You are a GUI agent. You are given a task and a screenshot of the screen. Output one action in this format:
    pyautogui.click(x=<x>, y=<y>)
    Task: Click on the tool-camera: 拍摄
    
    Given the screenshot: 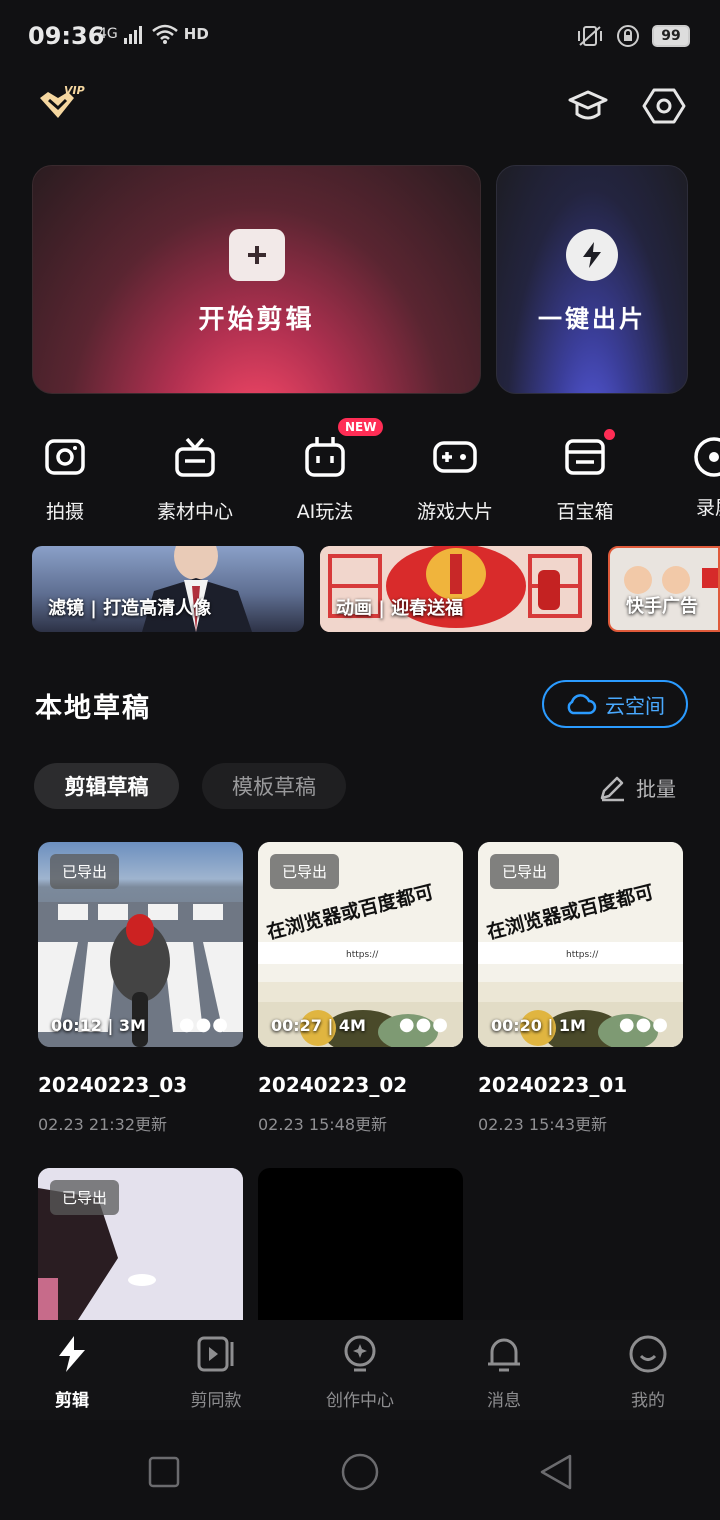 What is the action you would take?
    pyautogui.click(x=65, y=479)
    